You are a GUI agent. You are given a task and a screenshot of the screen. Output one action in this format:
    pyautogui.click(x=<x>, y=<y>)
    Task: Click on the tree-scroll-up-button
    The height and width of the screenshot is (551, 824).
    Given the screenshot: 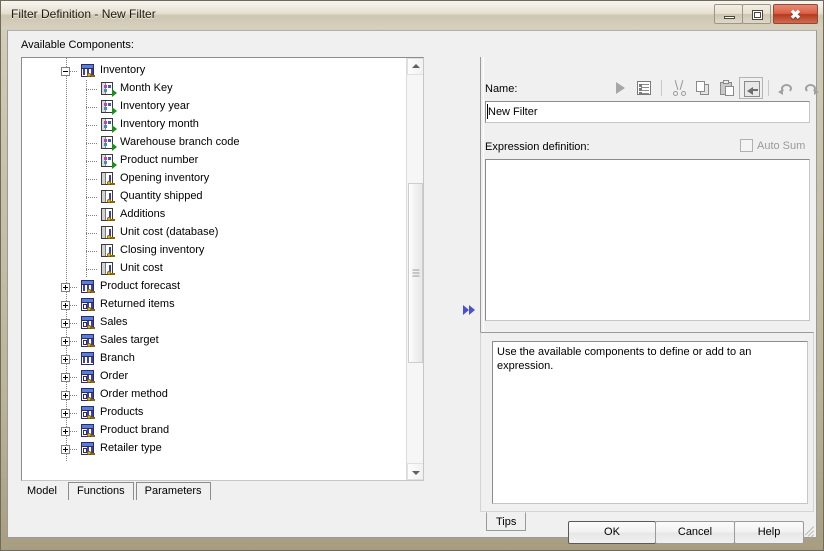 What is the action you would take?
    pyautogui.click(x=415, y=66)
    